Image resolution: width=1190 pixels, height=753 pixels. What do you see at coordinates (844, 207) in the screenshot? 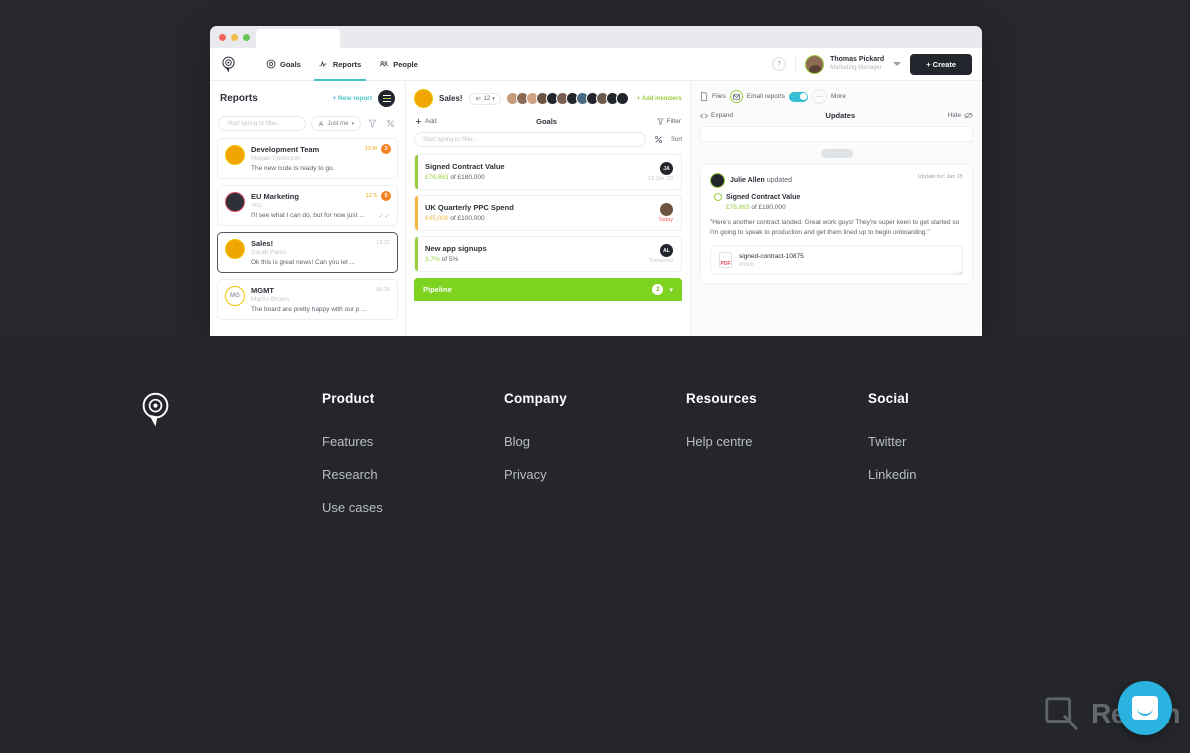
I see `update-progress: £76,863 of £180,000` at bounding box center [844, 207].